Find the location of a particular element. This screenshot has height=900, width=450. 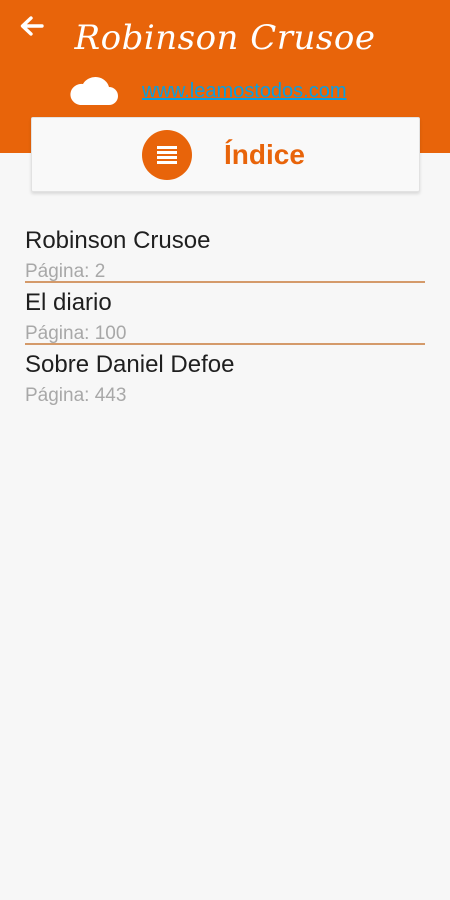

app-title: Robinson Crusoe is located at coordinates (225, 38).